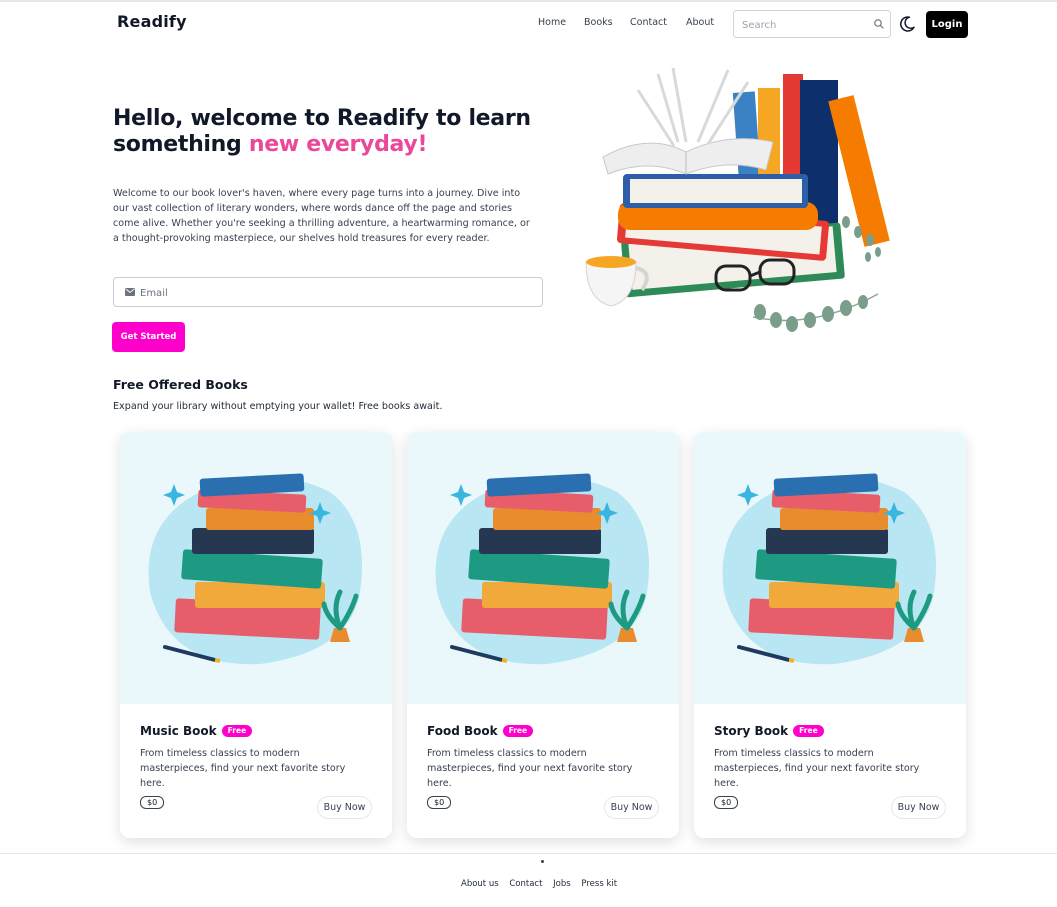  What do you see at coordinates (598, 22) in the screenshot?
I see `nav-link-books: Books` at bounding box center [598, 22].